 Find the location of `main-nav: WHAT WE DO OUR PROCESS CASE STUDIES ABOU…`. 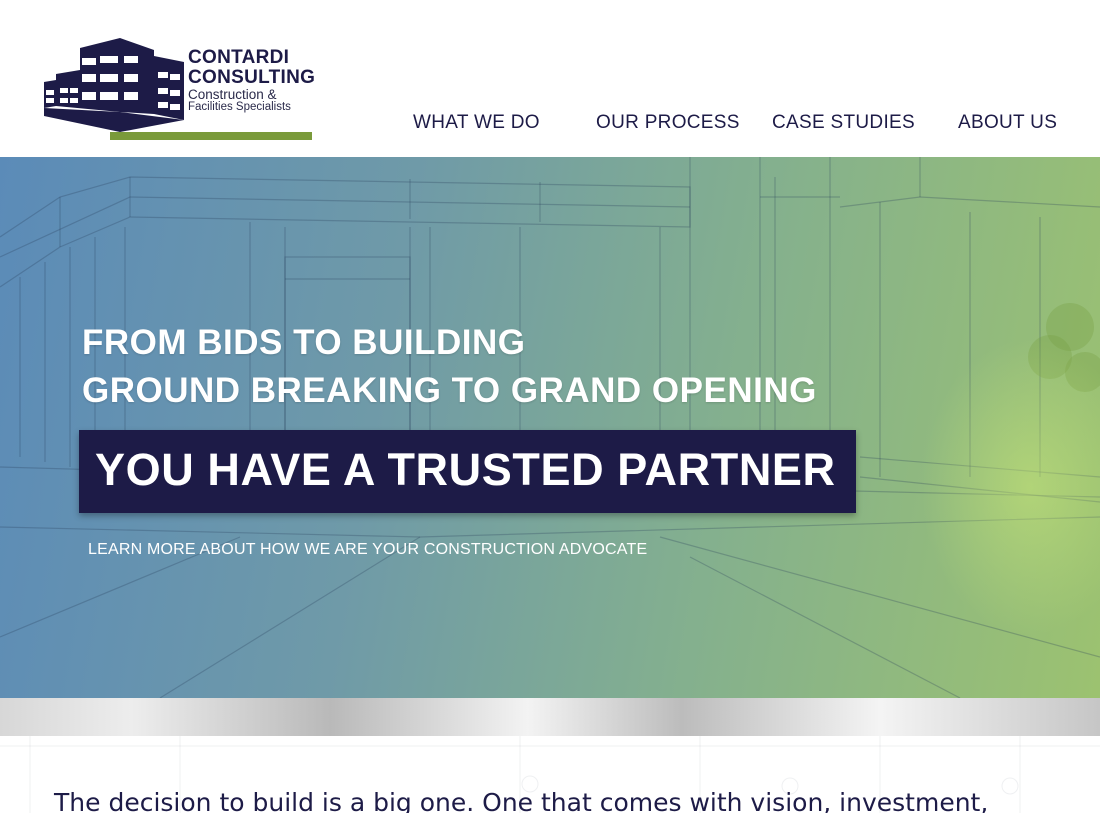

main-nav: WHAT WE DO OUR PROCESS CASE STUDIES ABOU… is located at coordinates (550, 124).